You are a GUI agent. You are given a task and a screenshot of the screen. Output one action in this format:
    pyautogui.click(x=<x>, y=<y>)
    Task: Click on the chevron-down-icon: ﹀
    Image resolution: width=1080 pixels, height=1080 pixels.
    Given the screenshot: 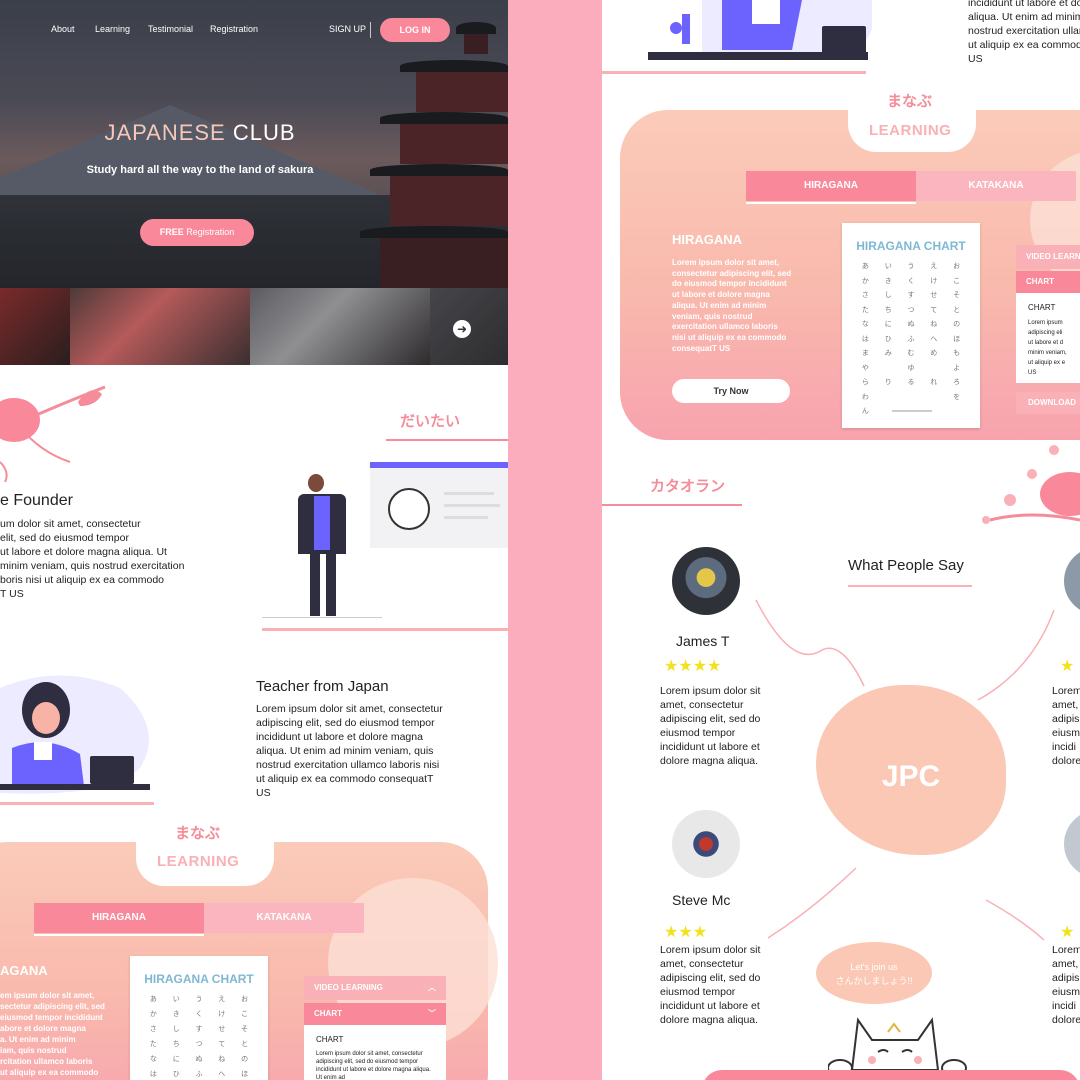 What is the action you would take?
    pyautogui.click(x=432, y=1013)
    